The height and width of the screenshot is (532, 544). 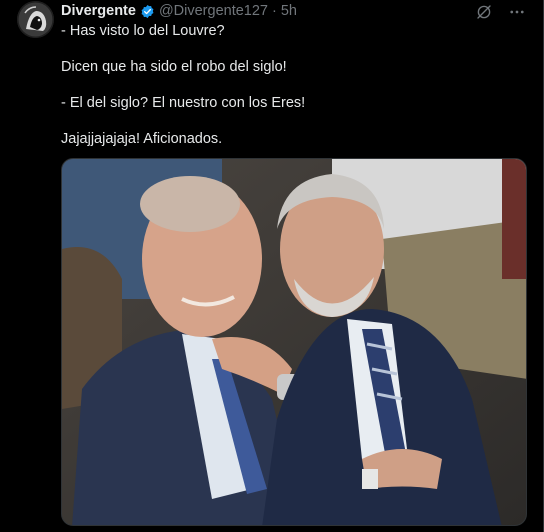 I want to click on avatar-illustration, so click(x=35, y=19).